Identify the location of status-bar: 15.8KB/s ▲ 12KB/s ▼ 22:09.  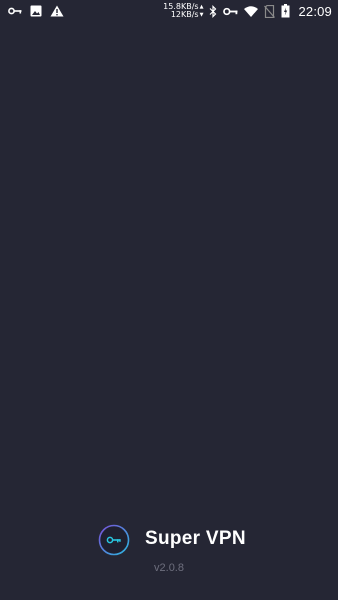
(169, 11).